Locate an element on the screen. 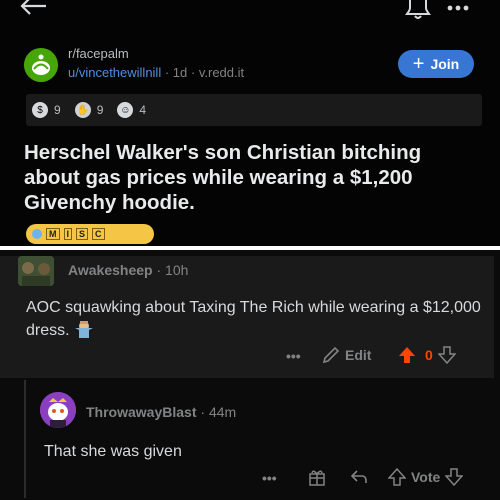  comment-score: 0 is located at coordinates (429, 355).